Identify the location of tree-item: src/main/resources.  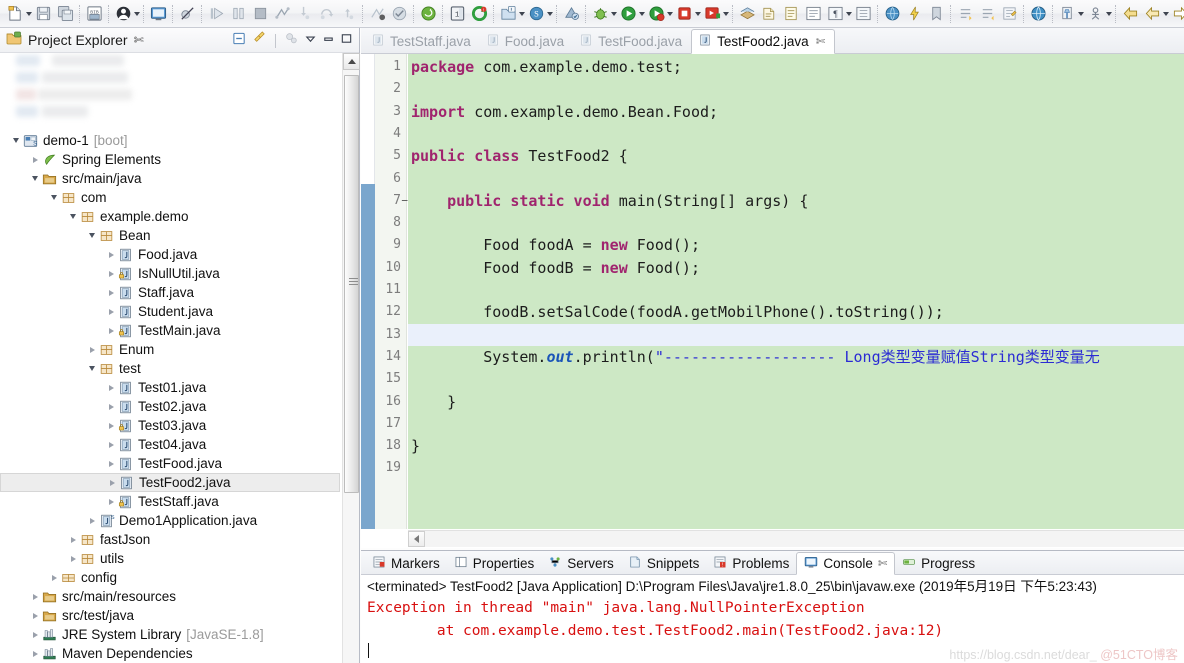
(170, 596).